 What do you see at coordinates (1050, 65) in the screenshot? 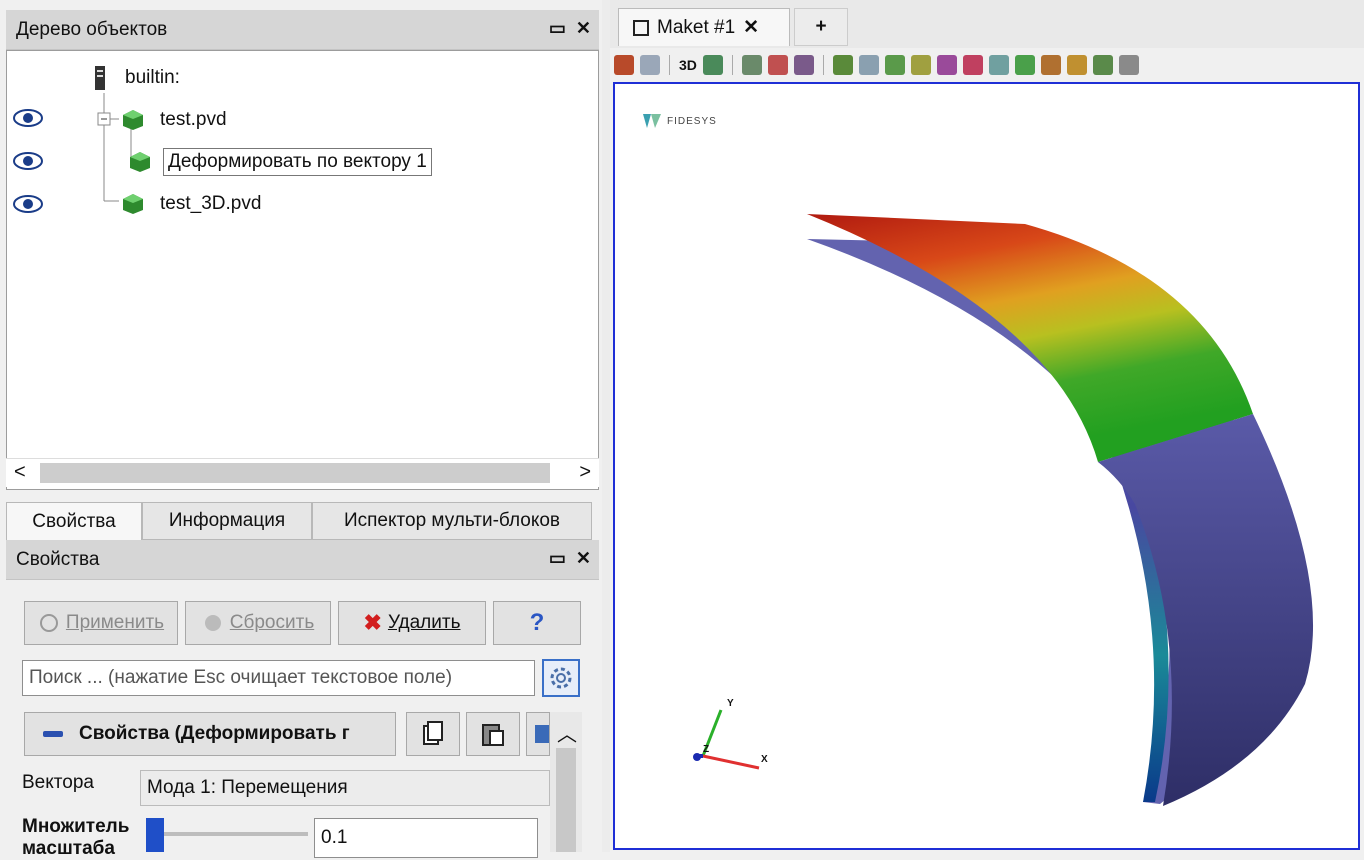
I see `plot-selection-icon` at bounding box center [1050, 65].